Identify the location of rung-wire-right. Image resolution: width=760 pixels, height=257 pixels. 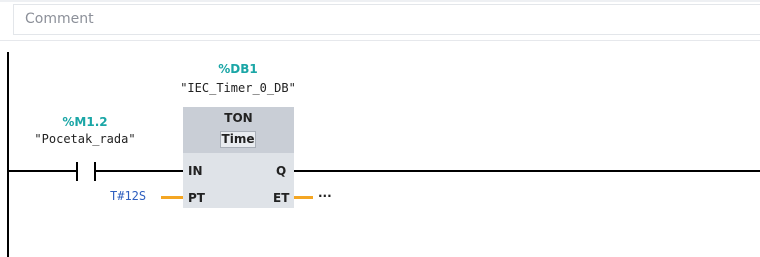
(527, 171).